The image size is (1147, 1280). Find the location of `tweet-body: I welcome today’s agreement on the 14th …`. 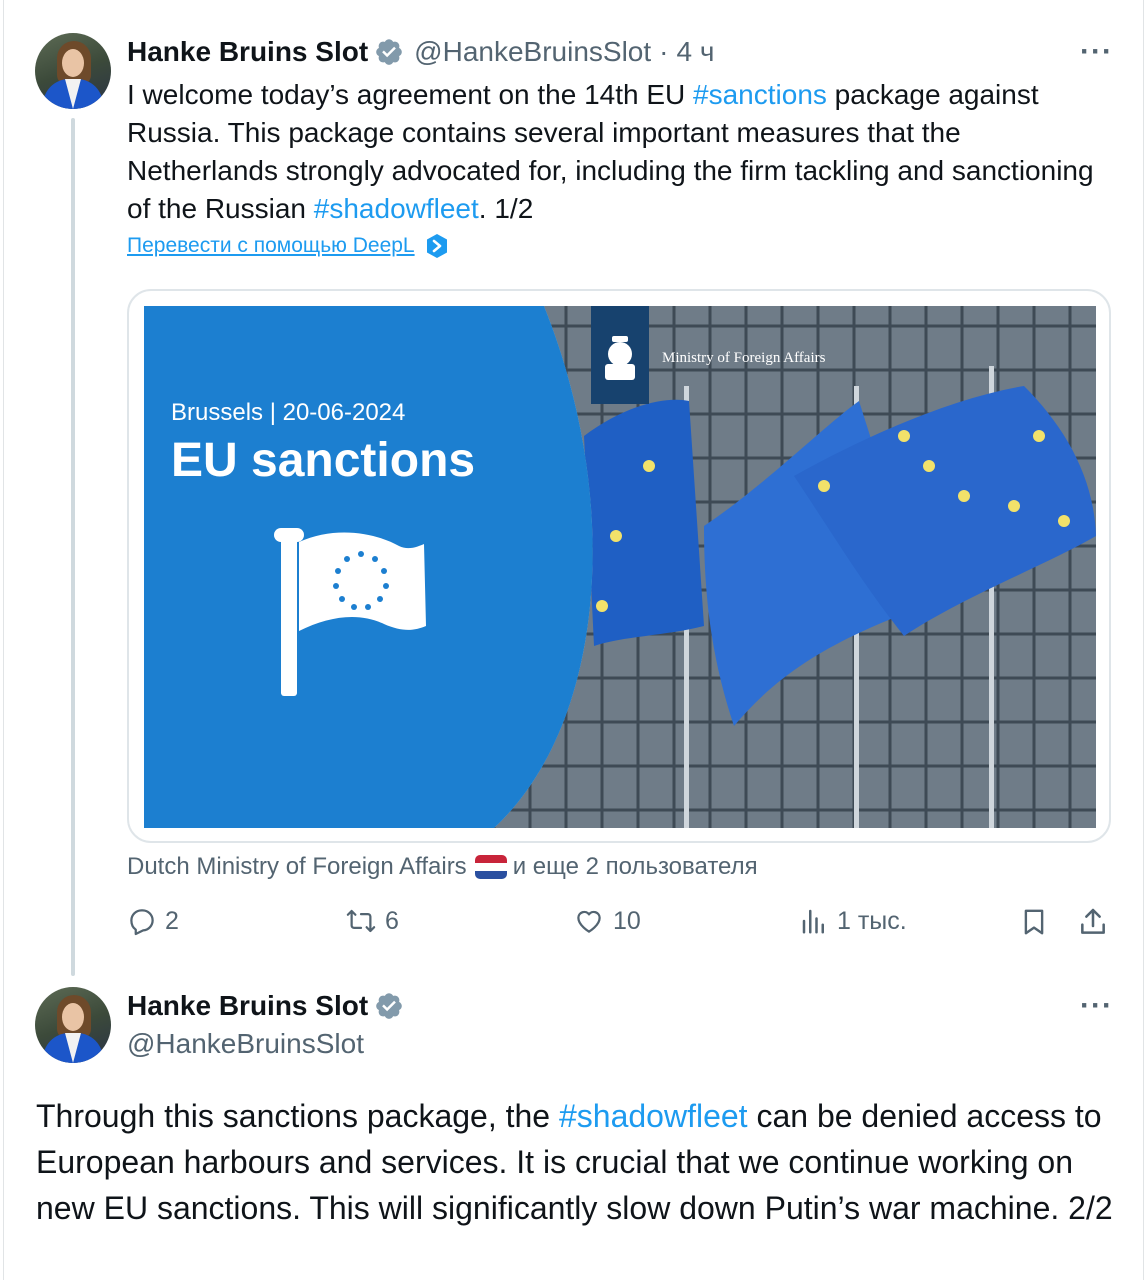

tweet-body: I welcome today’s agreement on the 14th … is located at coordinates (622, 152).